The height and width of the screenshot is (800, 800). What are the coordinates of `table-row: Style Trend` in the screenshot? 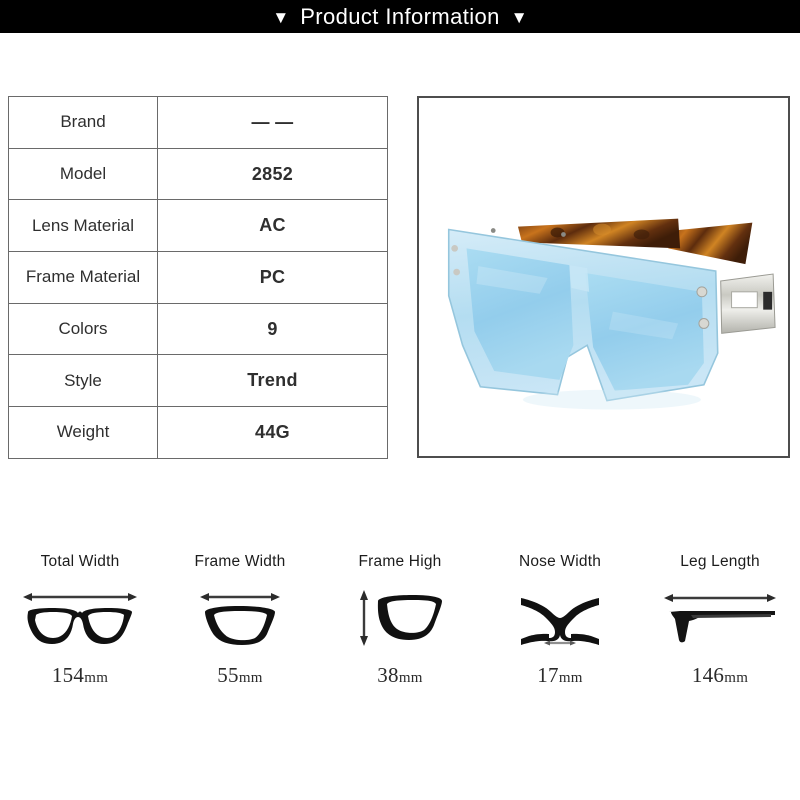 It's located at (198, 381).